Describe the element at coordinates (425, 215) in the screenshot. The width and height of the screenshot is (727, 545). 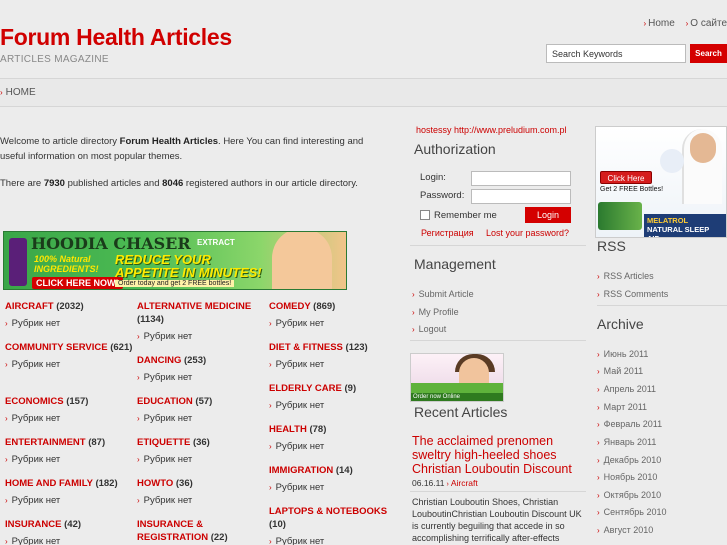
I see `remember-checkbox` at that location.